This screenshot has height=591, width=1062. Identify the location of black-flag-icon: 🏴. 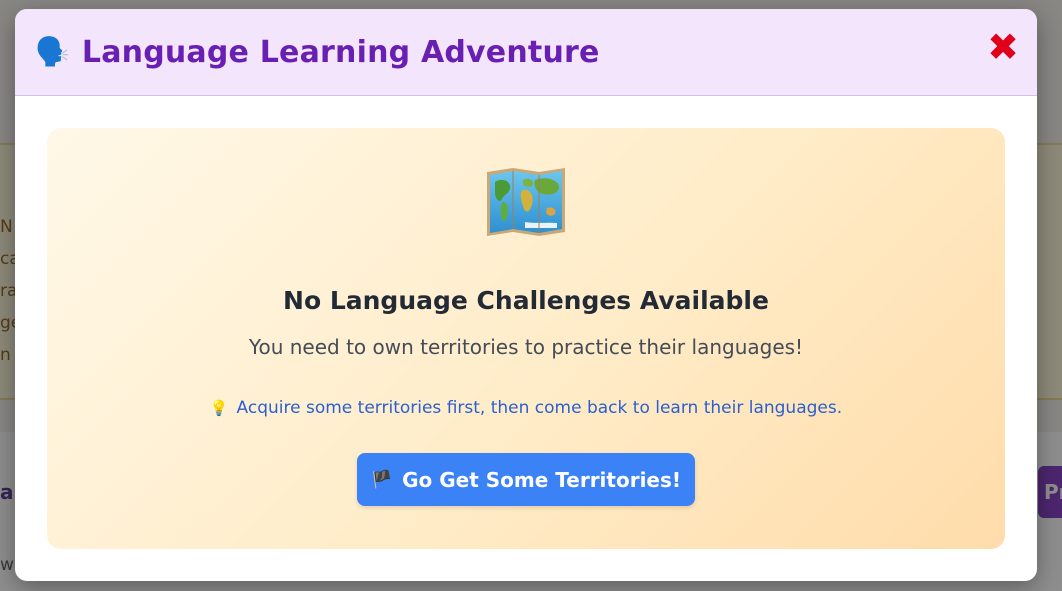
(381, 479).